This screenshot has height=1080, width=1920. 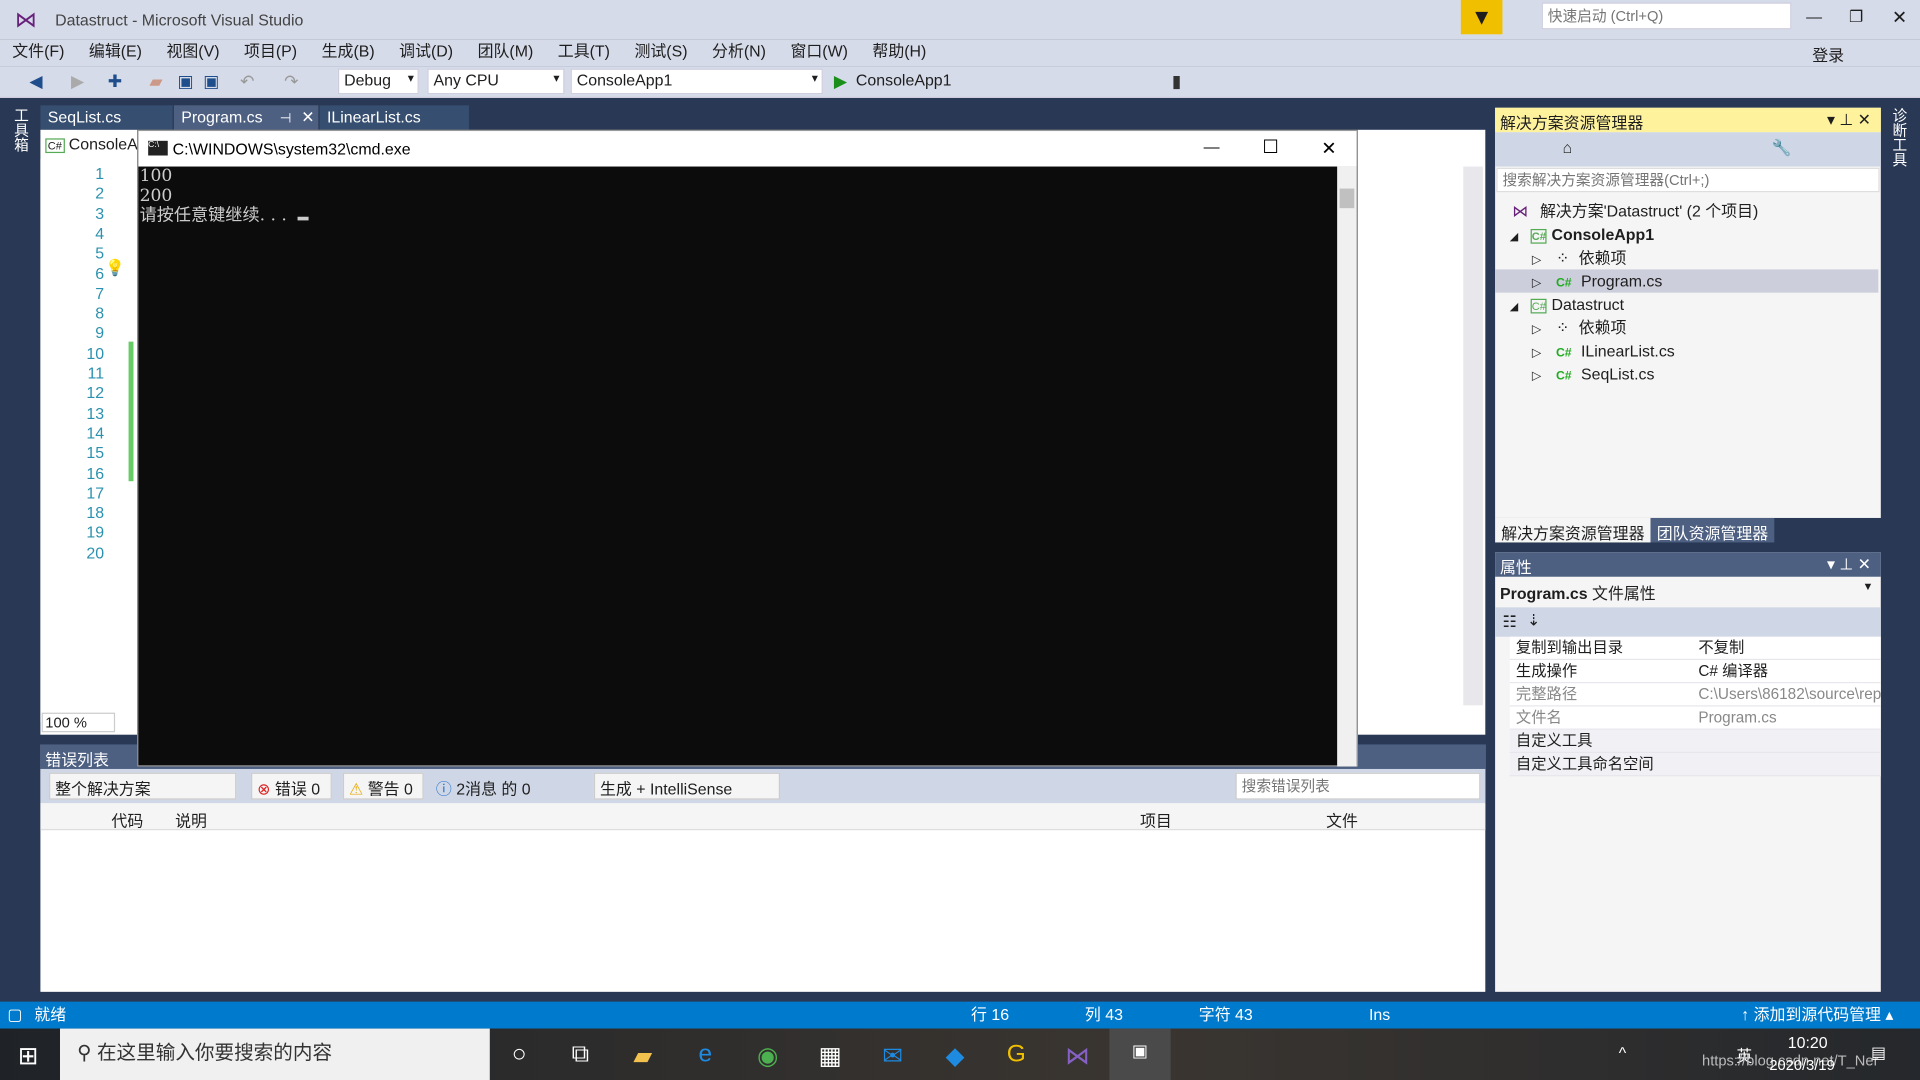 What do you see at coordinates (1270, 147) in the screenshot?
I see `cmd-maximize-button: ☐` at bounding box center [1270, 147].